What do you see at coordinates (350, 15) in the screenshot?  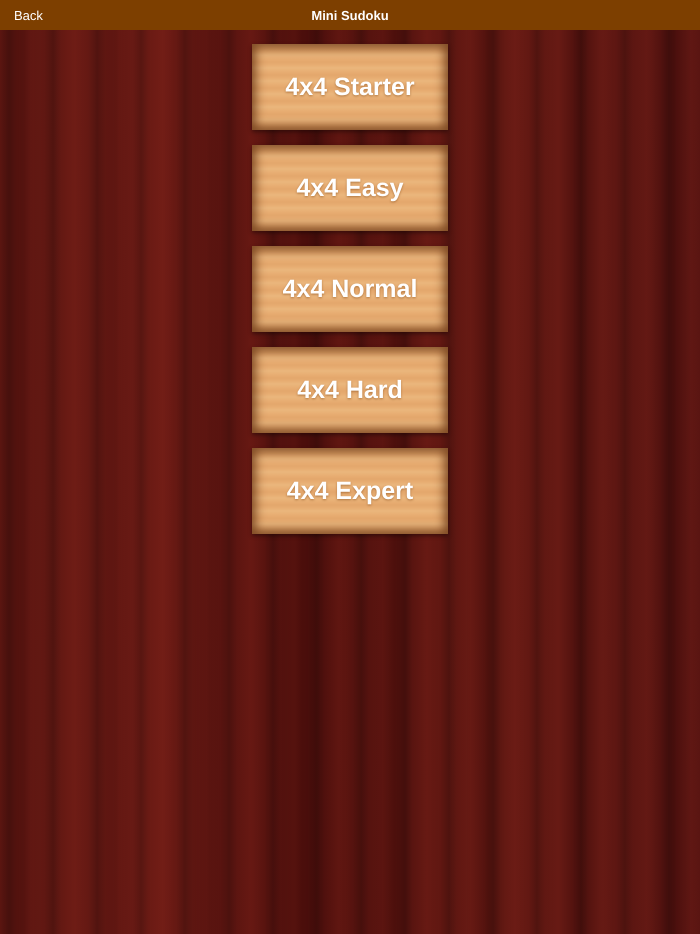 I see `screen-title: Mini Sudoku` at bounding box center [350, 15].